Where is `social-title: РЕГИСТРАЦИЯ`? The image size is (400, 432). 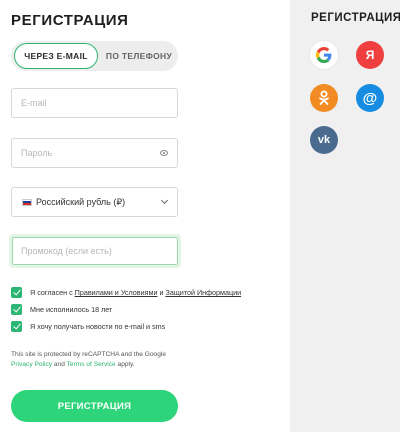
social-title: РЕГИСТРАЦИЯ is located at coordinates (355, 18).